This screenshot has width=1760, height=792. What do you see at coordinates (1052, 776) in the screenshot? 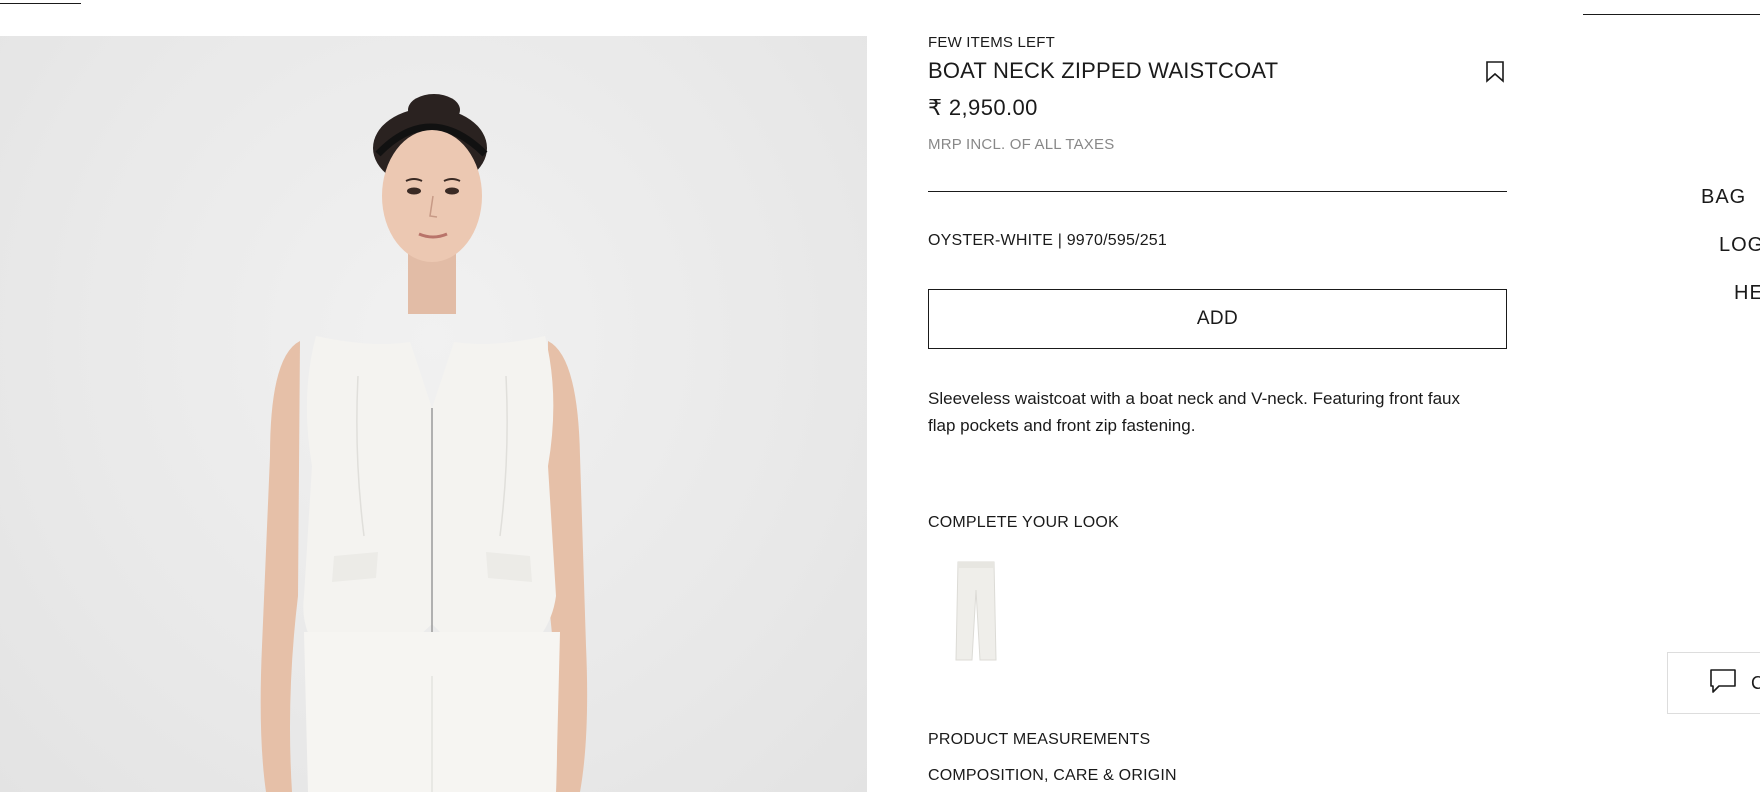
I see `composition-care-origin-link: COMPOSITION, CARE & ORIGIN` at bounding box center [1052, 776].